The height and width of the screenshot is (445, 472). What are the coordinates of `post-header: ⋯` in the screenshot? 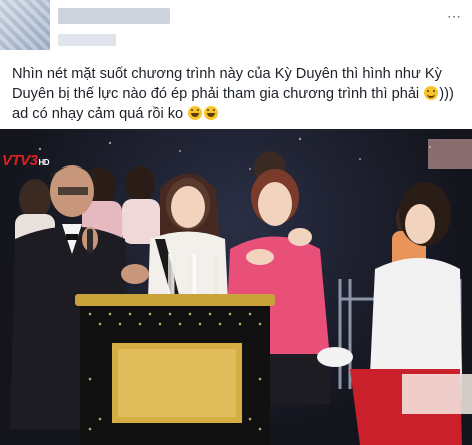 It's located at (236, 29).